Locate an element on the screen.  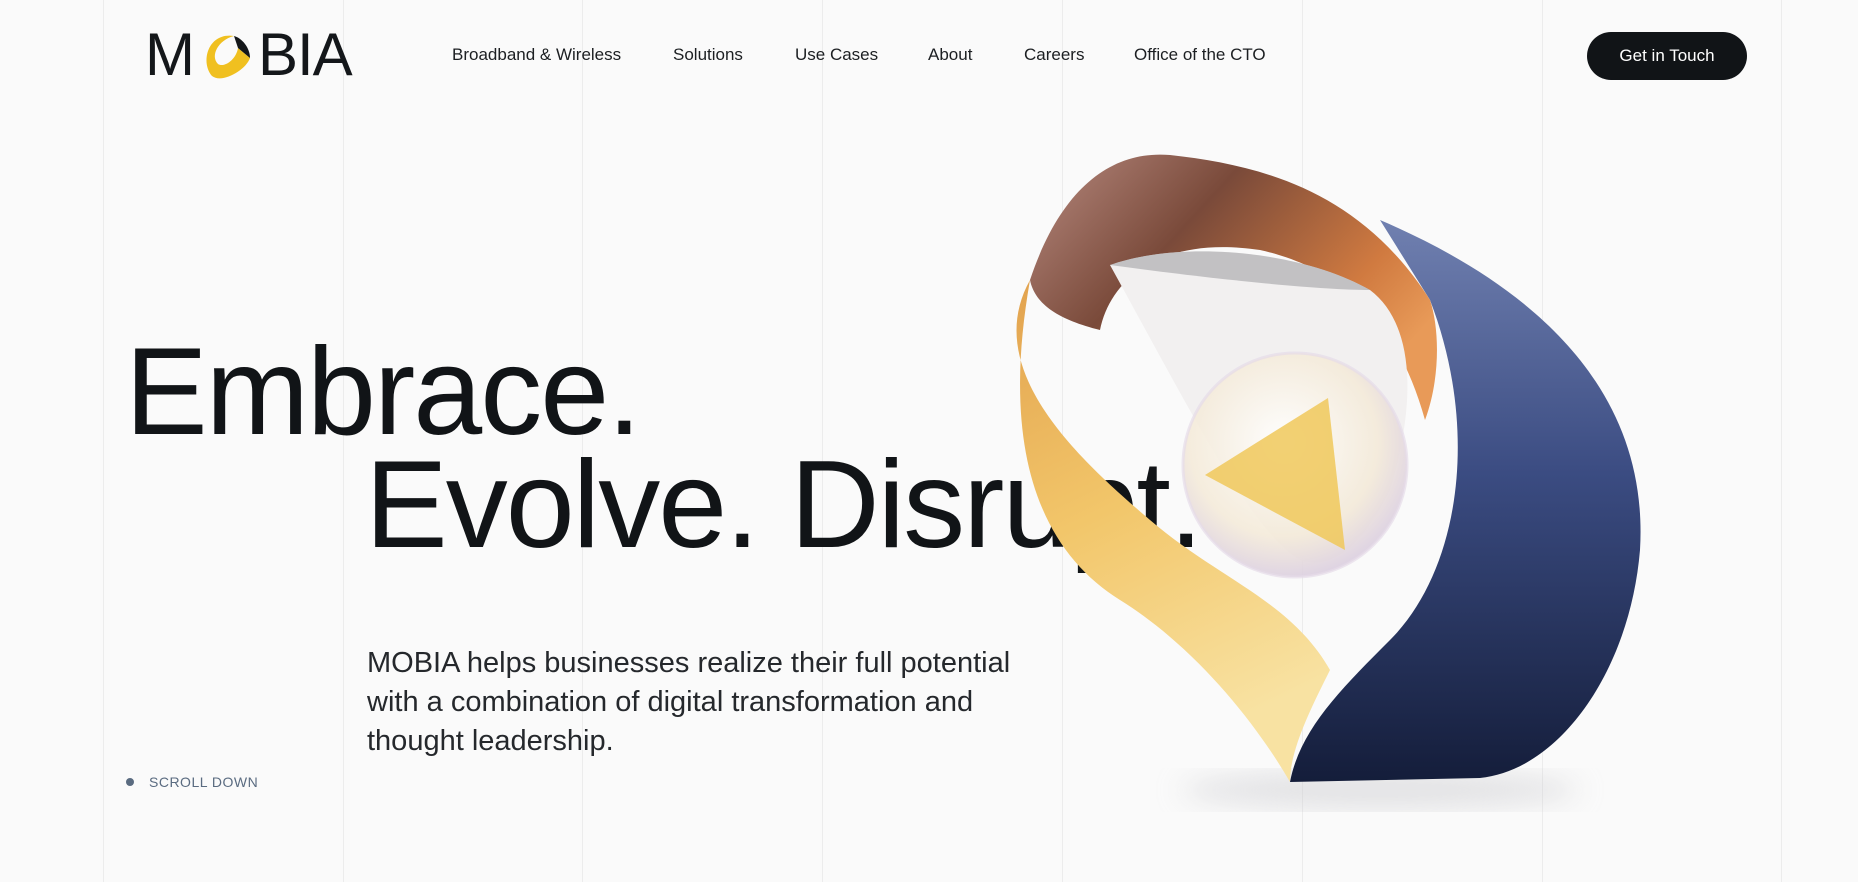
mobia-logo: M BIA is located at coordinates (249, 54).